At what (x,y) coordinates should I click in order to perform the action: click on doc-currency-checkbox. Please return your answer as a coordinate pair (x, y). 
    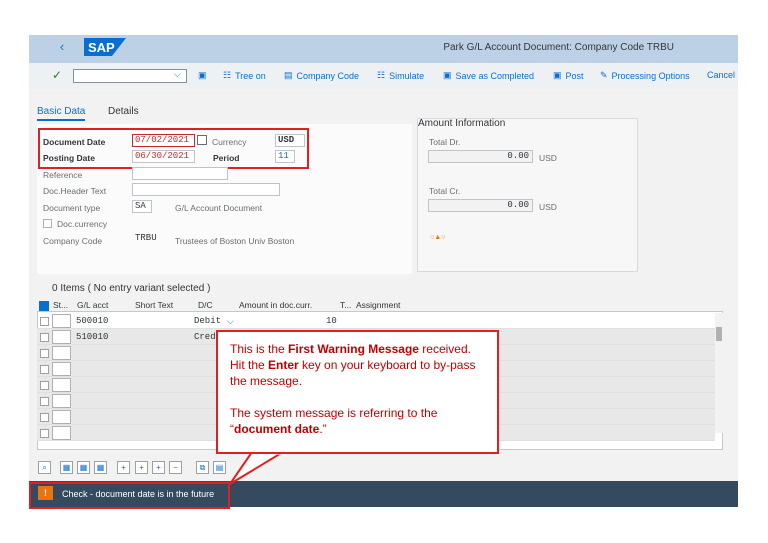
    Looking at the image, I should click on (47, 223).